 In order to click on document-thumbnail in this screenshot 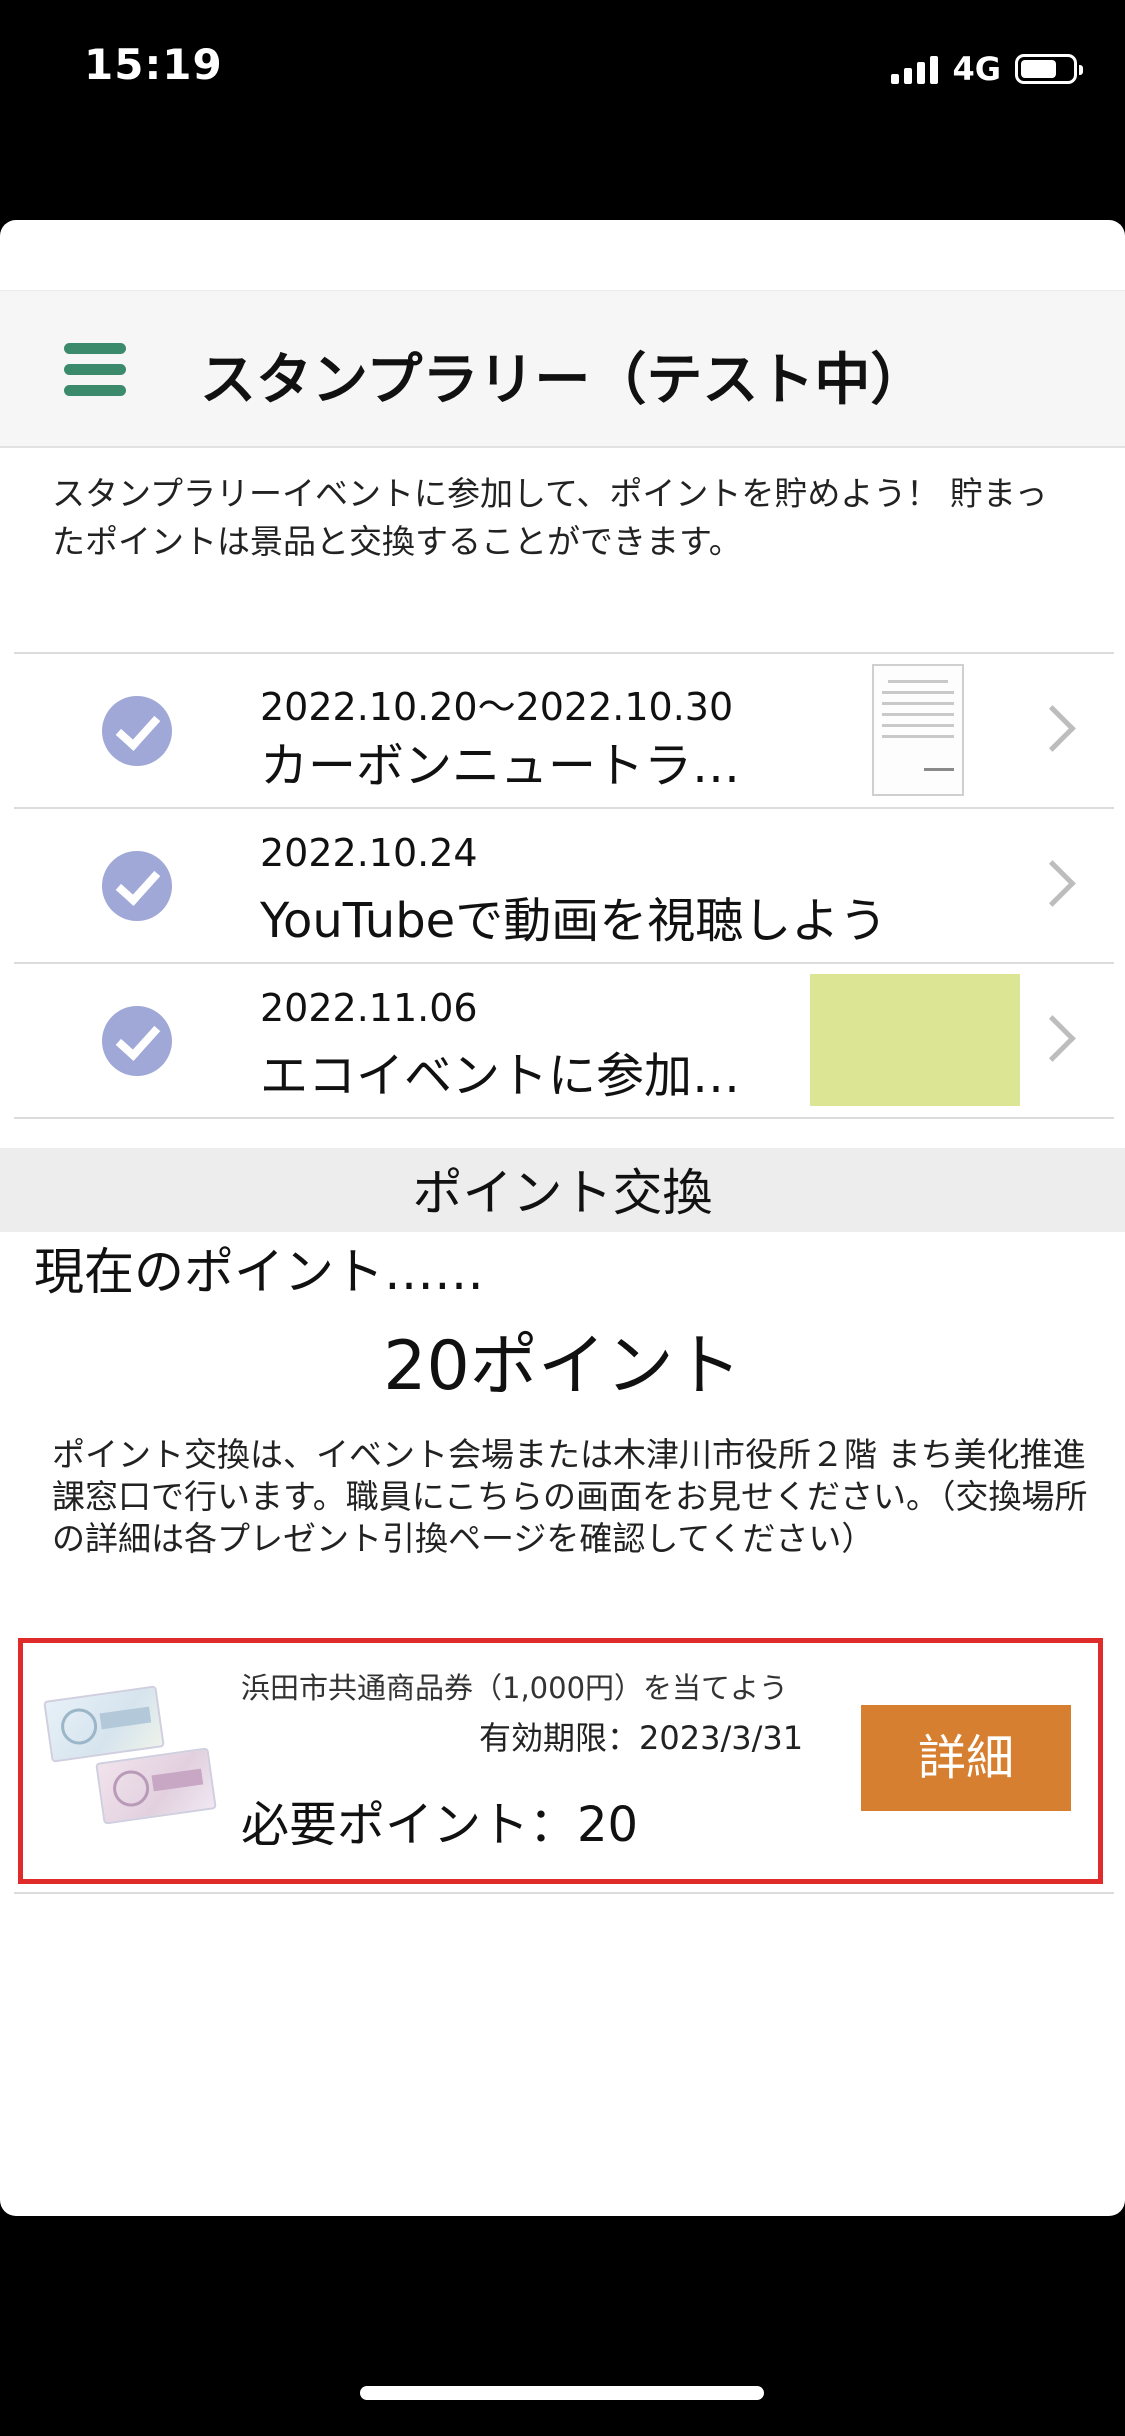, I will do `click(918, 730)`.